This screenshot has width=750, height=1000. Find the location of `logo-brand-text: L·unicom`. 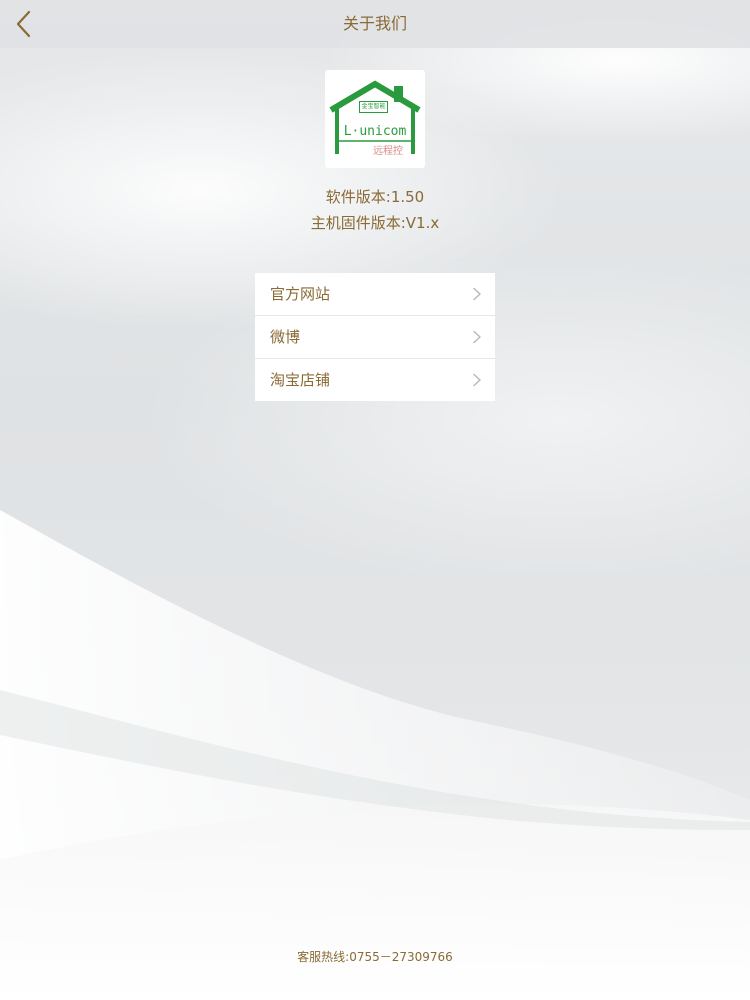

logo-brand-text: L·unicom is located at coordinates (375, 131).